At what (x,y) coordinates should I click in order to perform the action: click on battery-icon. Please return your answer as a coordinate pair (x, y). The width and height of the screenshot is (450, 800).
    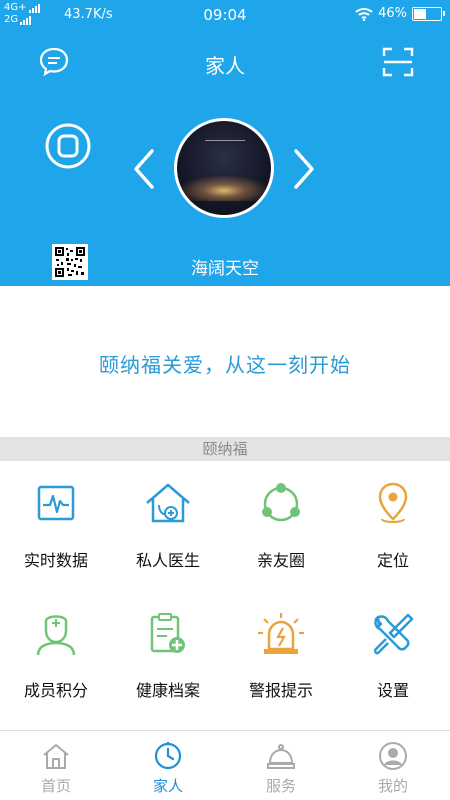
    Looking at the image, I should click on (428, 13).